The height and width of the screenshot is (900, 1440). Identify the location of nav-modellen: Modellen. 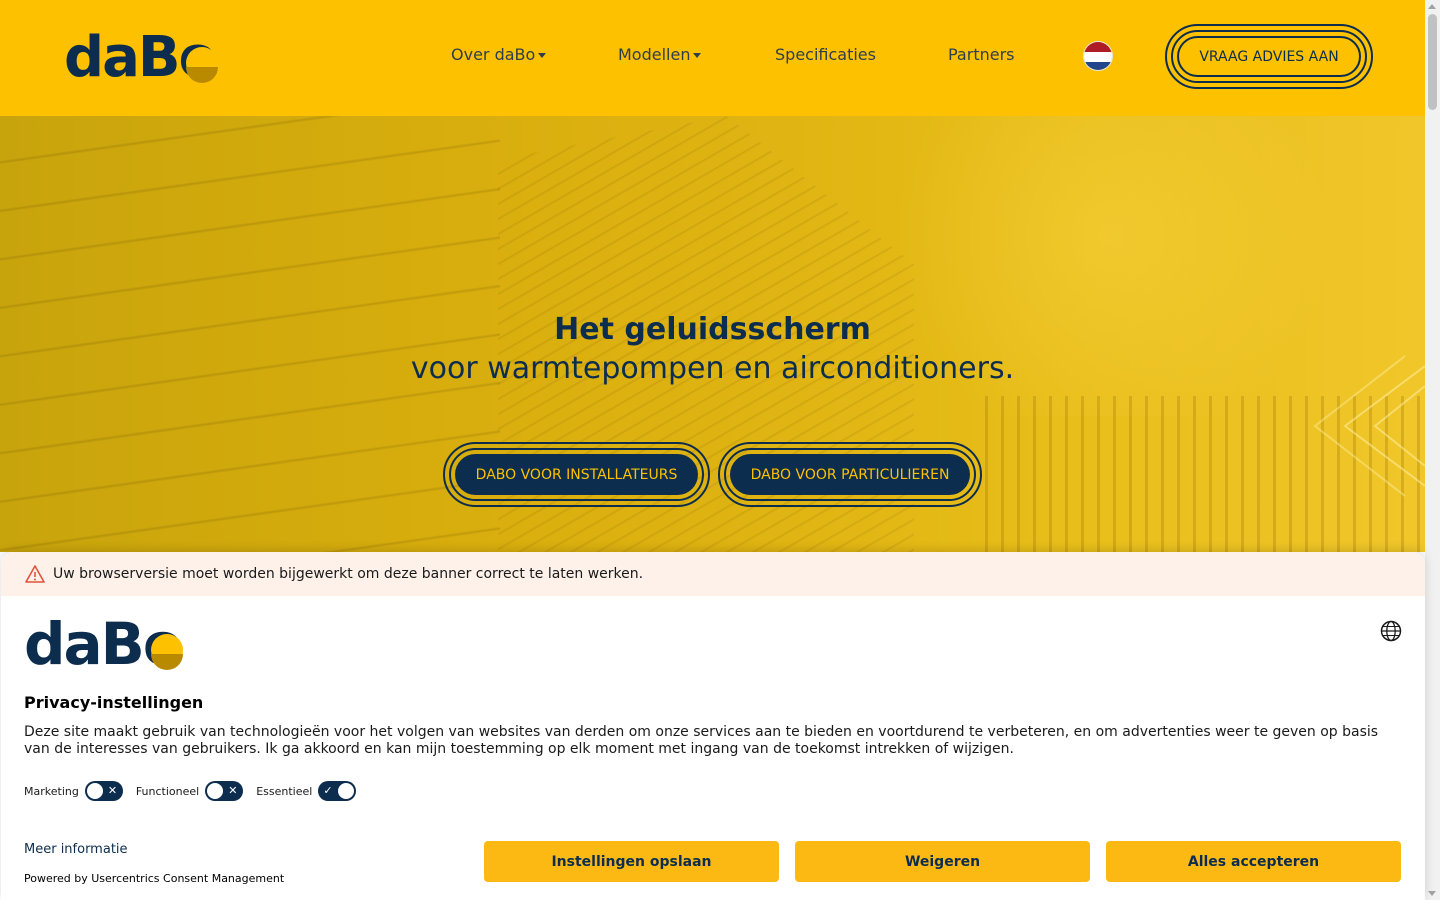
(660, 55).